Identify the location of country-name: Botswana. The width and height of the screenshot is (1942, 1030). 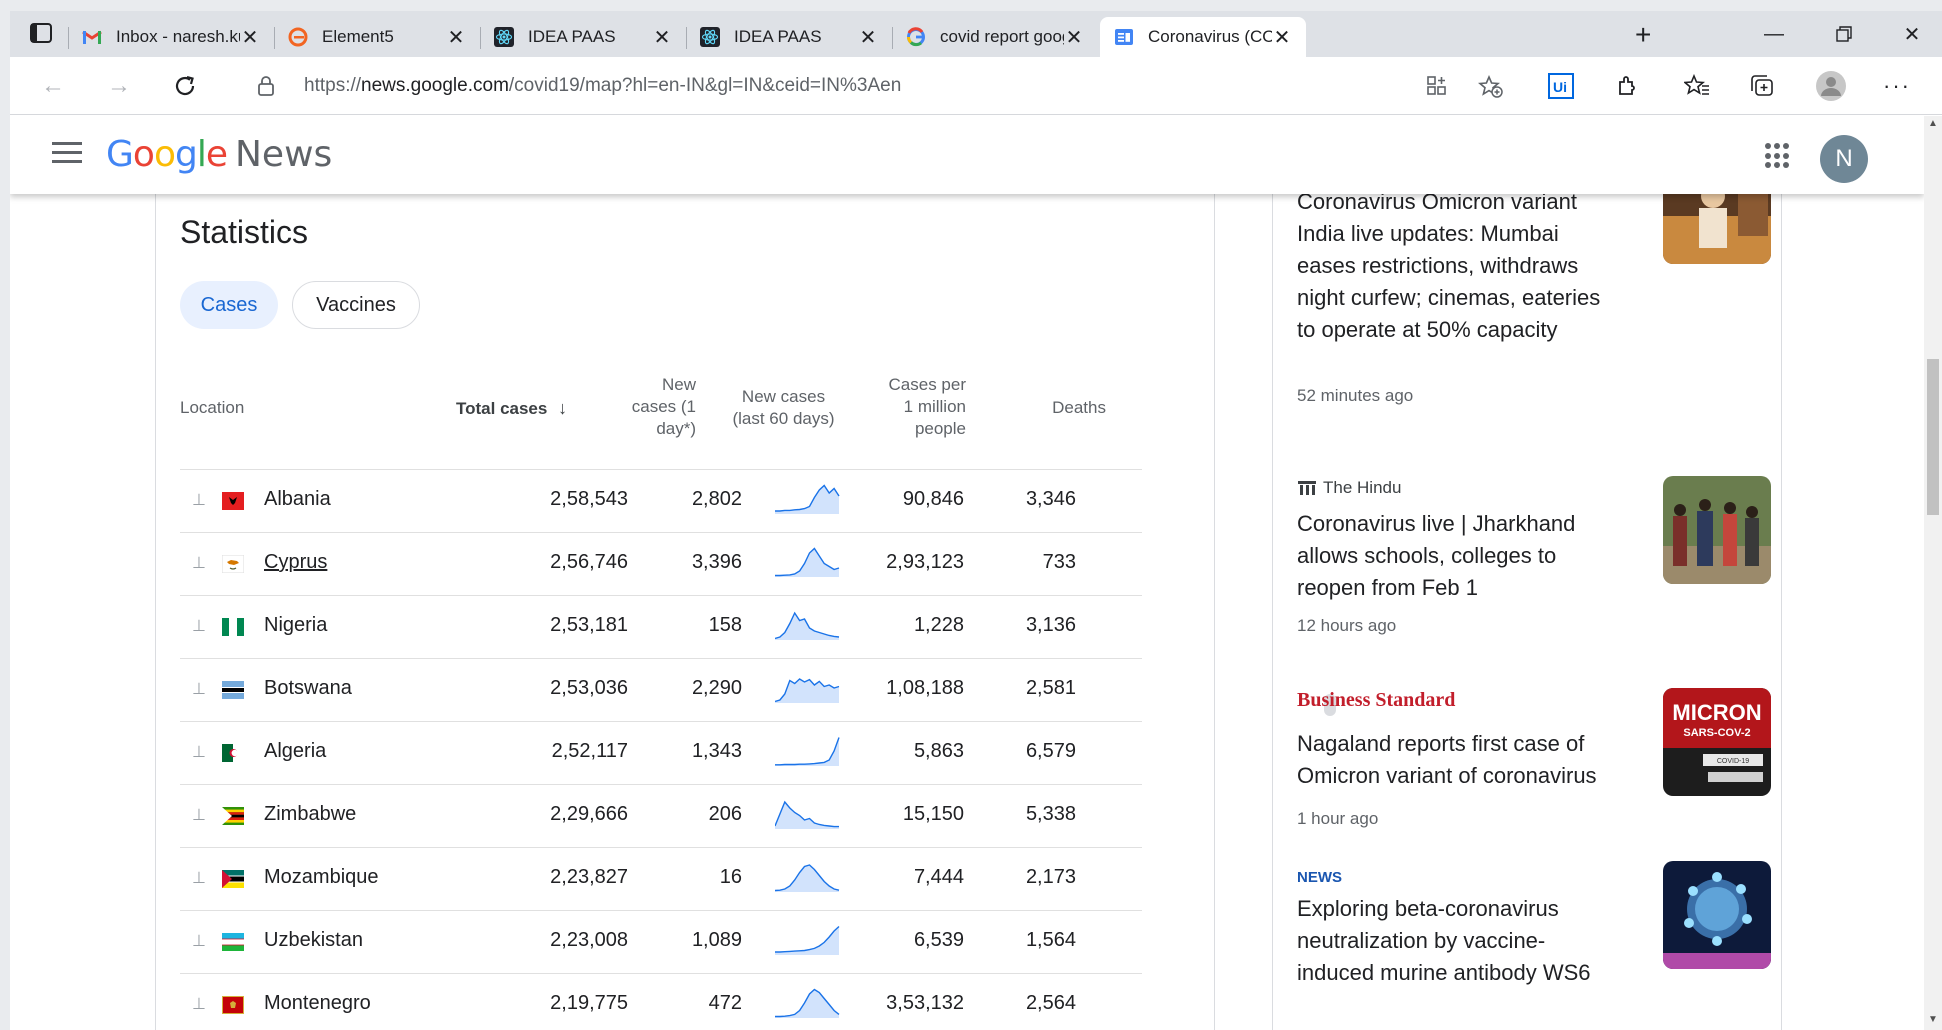
(308, 688).